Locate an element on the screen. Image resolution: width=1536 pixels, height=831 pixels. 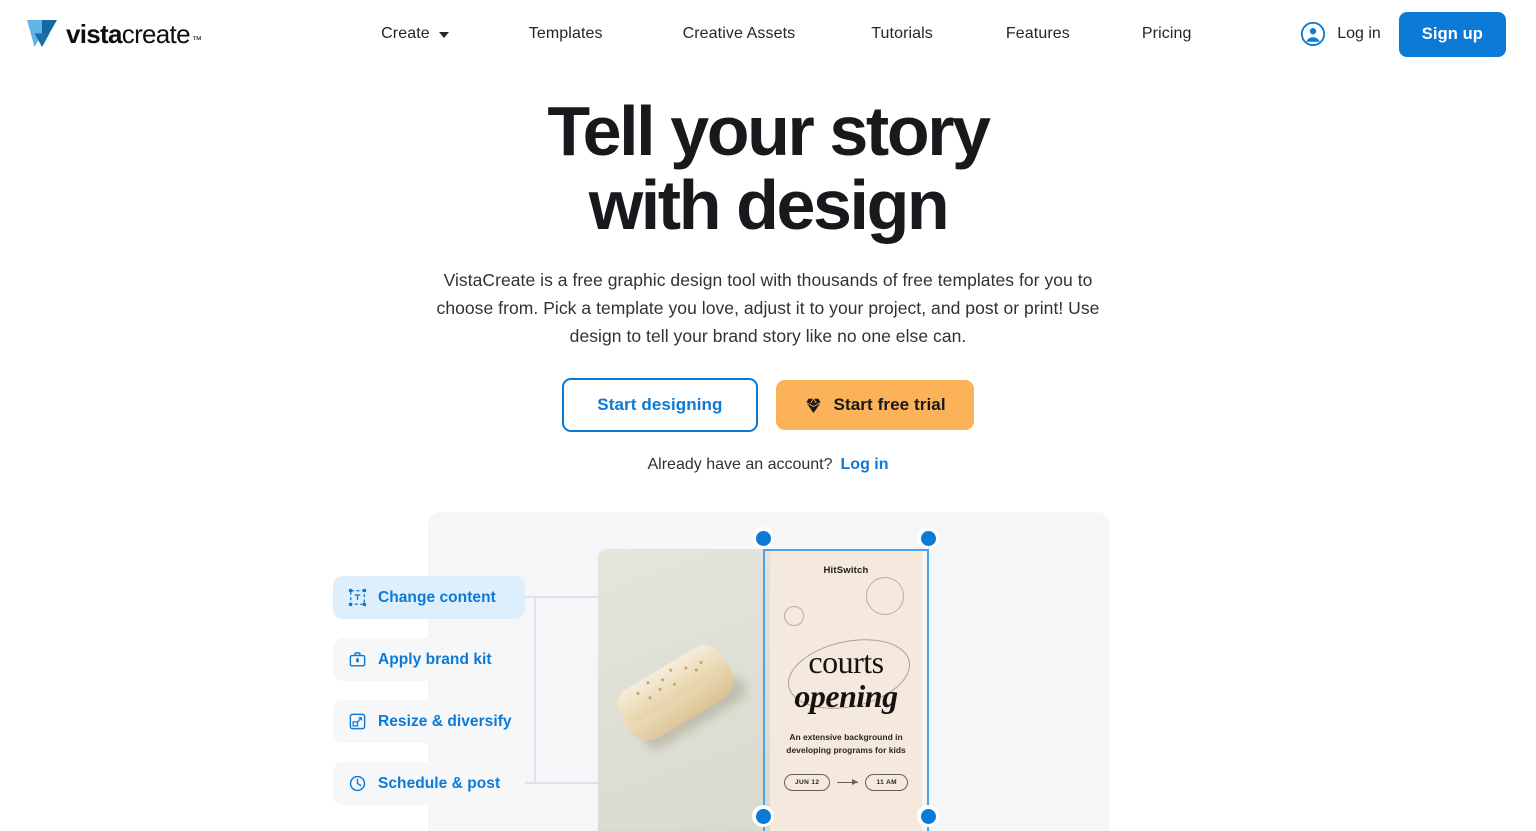
brand-name-vista: vista is located at coordinates (94, 33).